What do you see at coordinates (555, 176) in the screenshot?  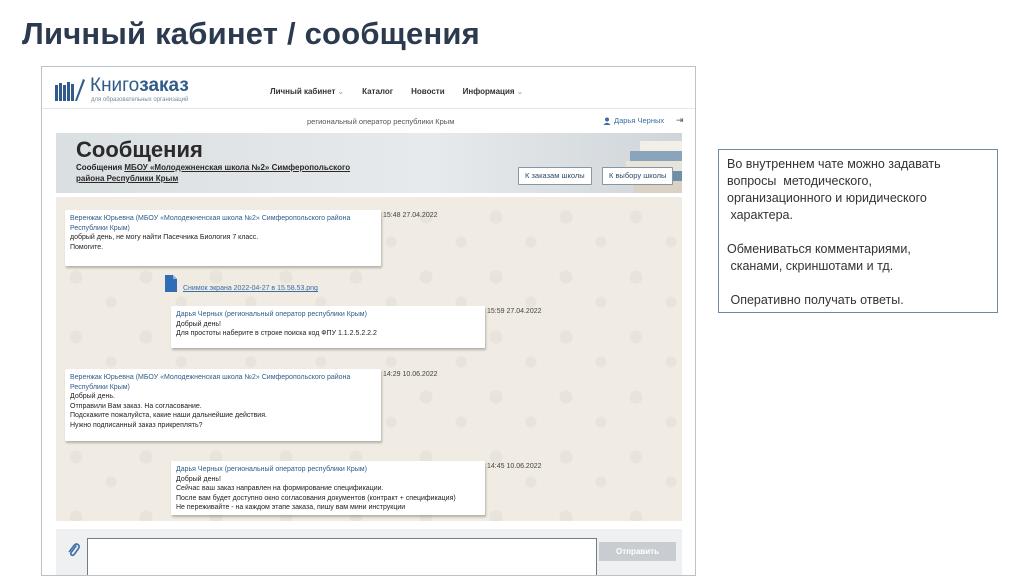 I see `school-orders-button: К заказам школы` at bounding box center [555, 176].